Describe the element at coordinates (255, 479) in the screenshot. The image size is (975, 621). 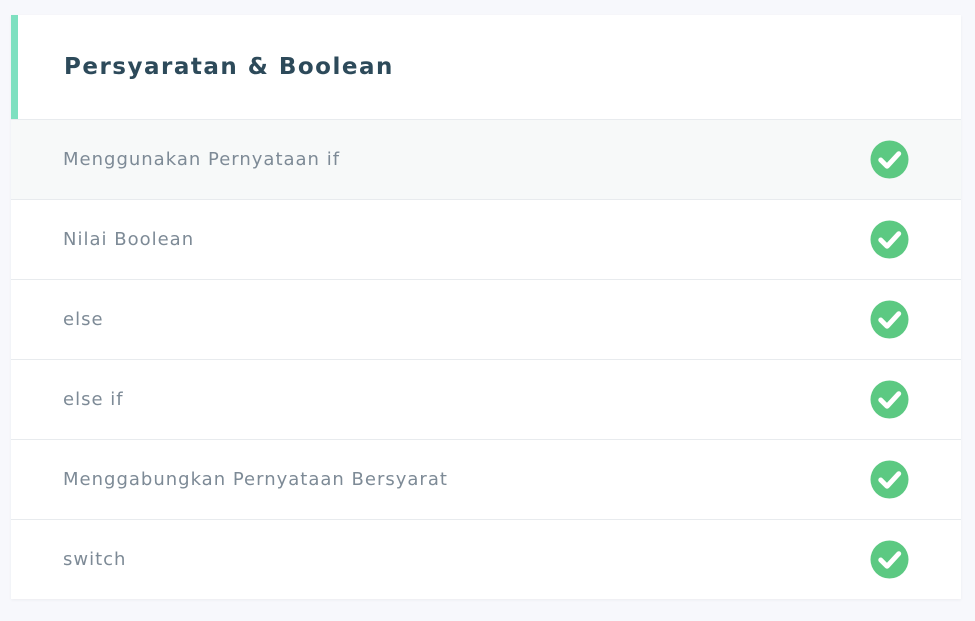
I see `lesson-item-label: Menggabungkan Pernyataan Bersyarat` at that location.